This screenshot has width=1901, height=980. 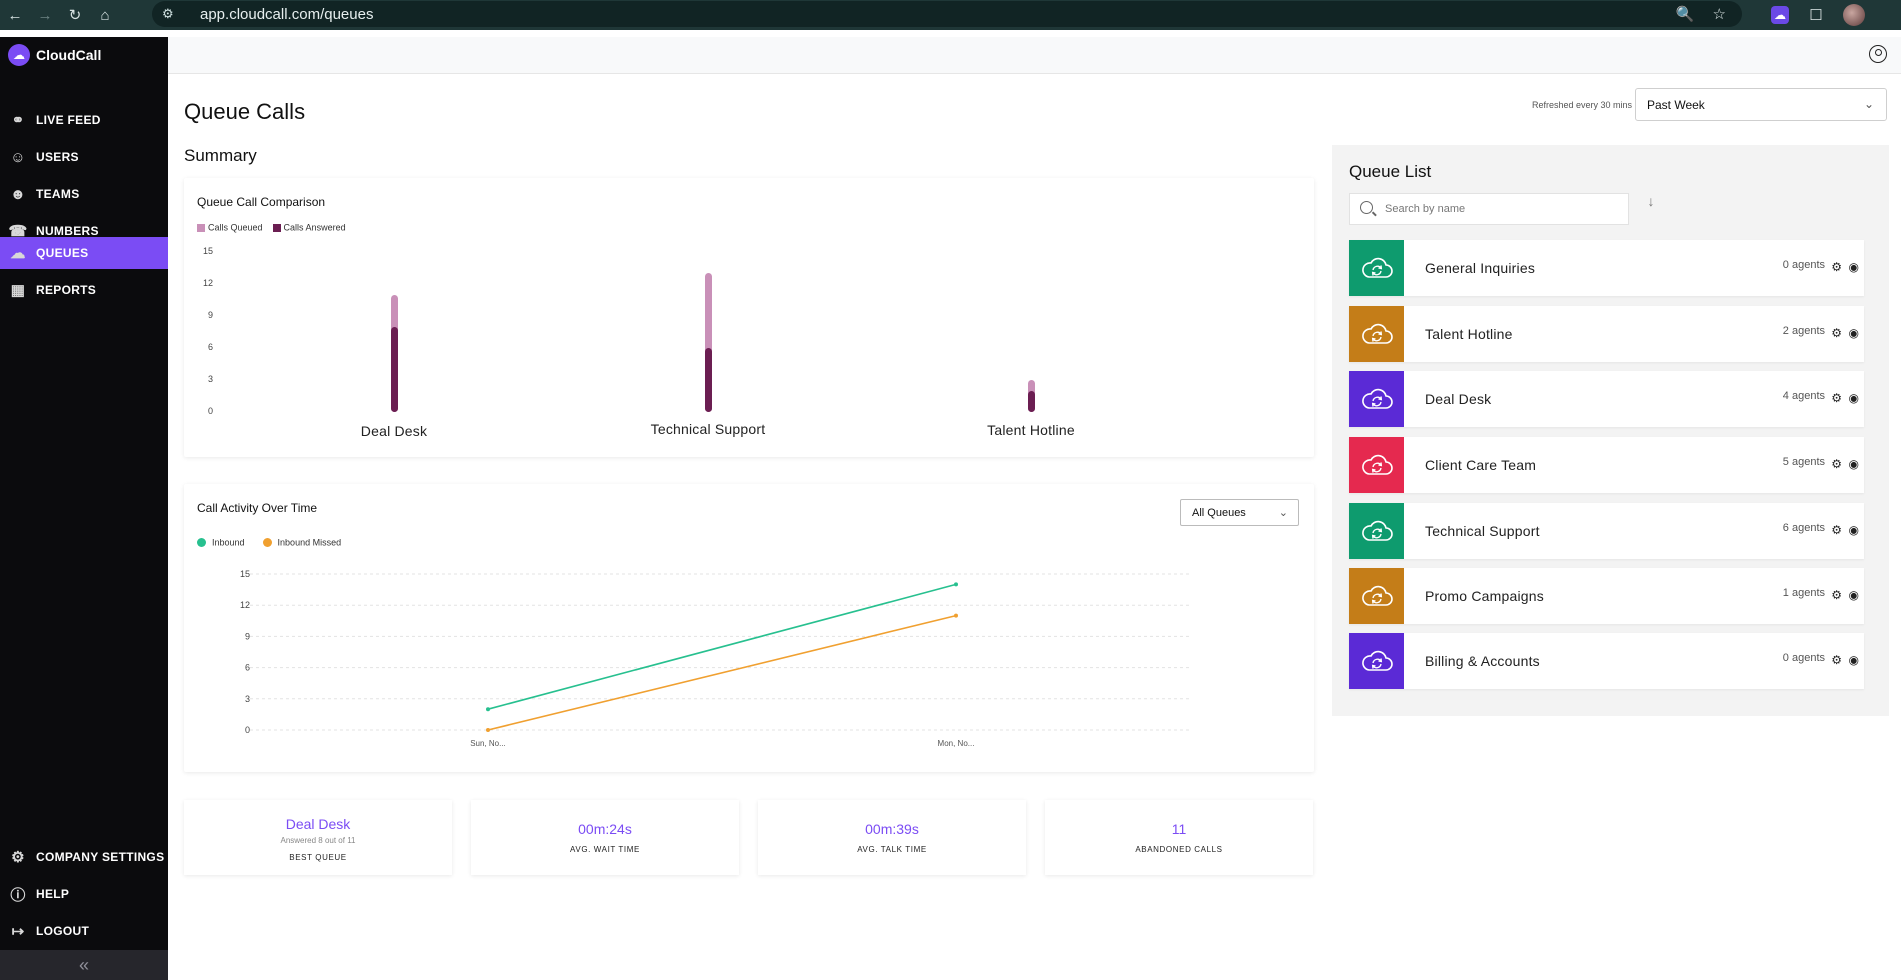 I want to click on sidebar-item-label: LIVE FEED, so click(x=68, y=120).